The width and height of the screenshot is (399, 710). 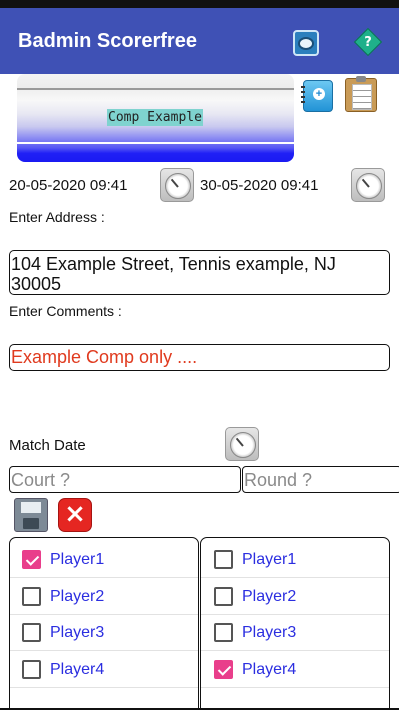 I want to click on notebook-add-icon, so click(x=317, y=96).